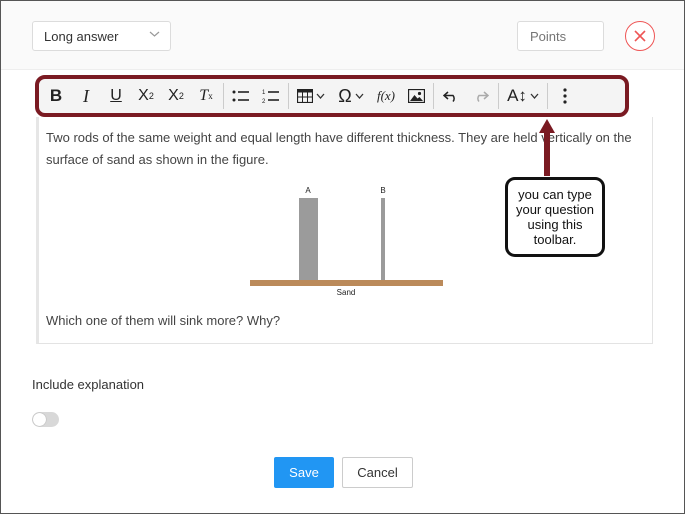 The height and width of the screenshot is (516, 687). Describe the element at coordinates (377, 472) in the screenshot. I see `cancel-button: Cancel` at that location.